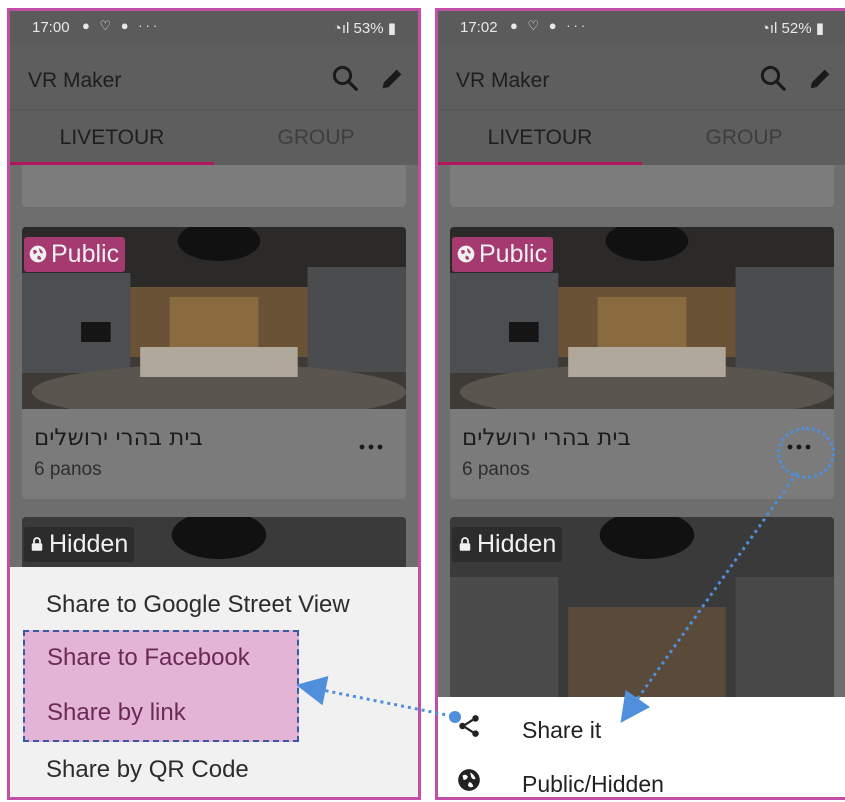 This screenshot has height=802, width=845. What do you see at coordinates (479, 27) in the screenshot?
I see `status-time: 17:02` at bounding box center [479, 27].